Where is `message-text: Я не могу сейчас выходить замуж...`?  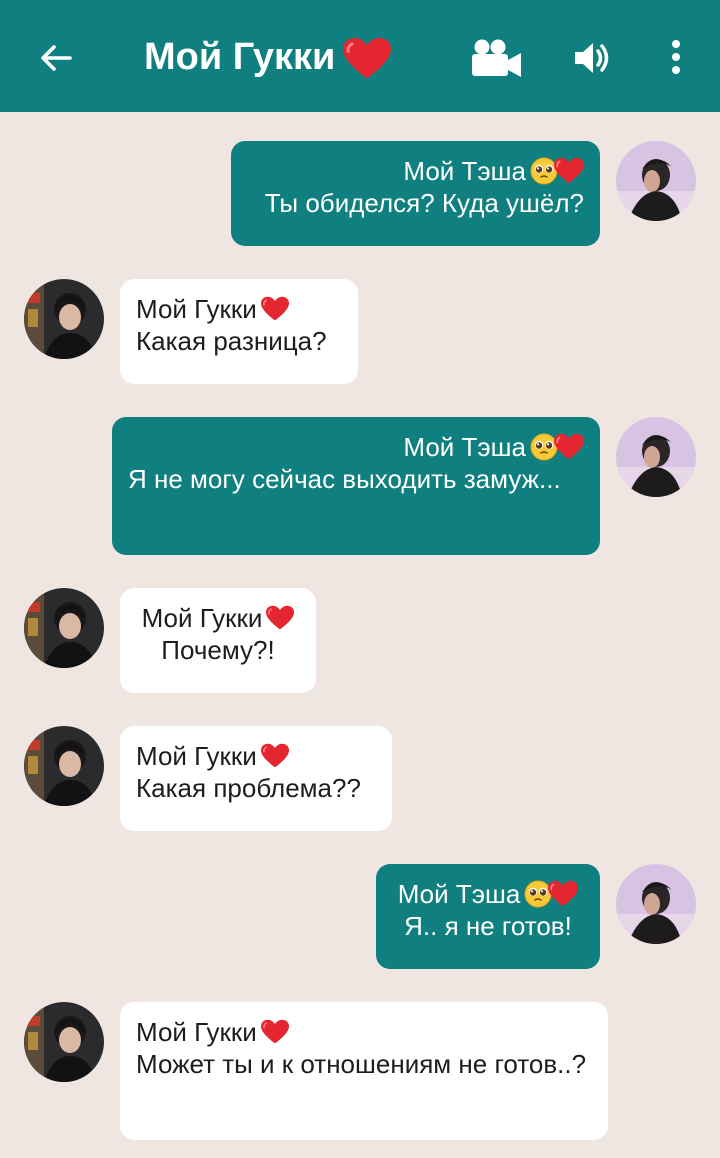 message-text: Я не могу сейчас выходить замуж... is located at coordinates (344, 479).